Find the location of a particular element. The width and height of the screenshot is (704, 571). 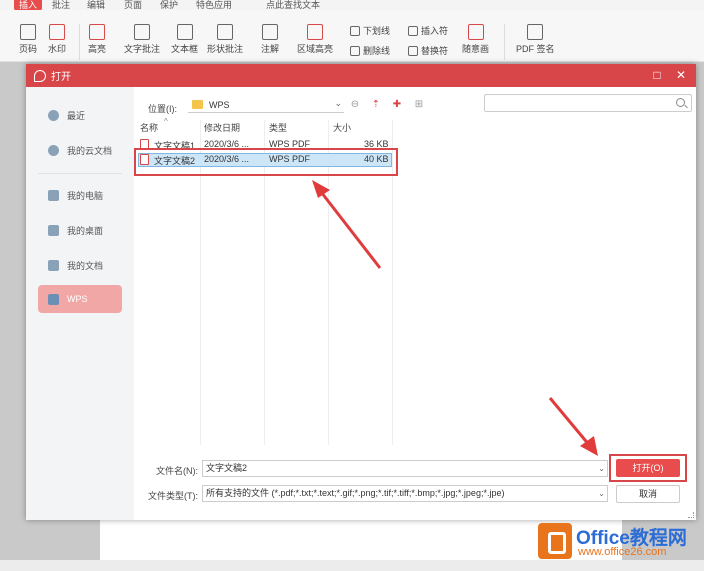

watermark-label: 水印 is located at coordinates (57, 49).